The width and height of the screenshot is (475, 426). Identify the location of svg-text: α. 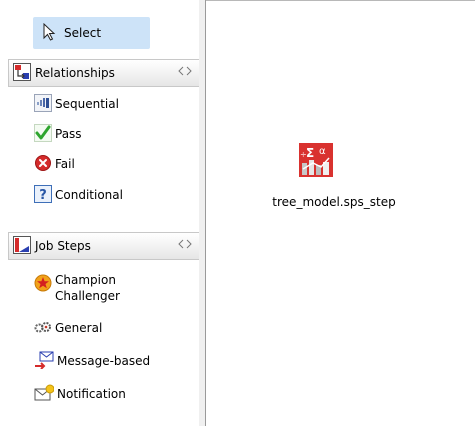
(322, 151).